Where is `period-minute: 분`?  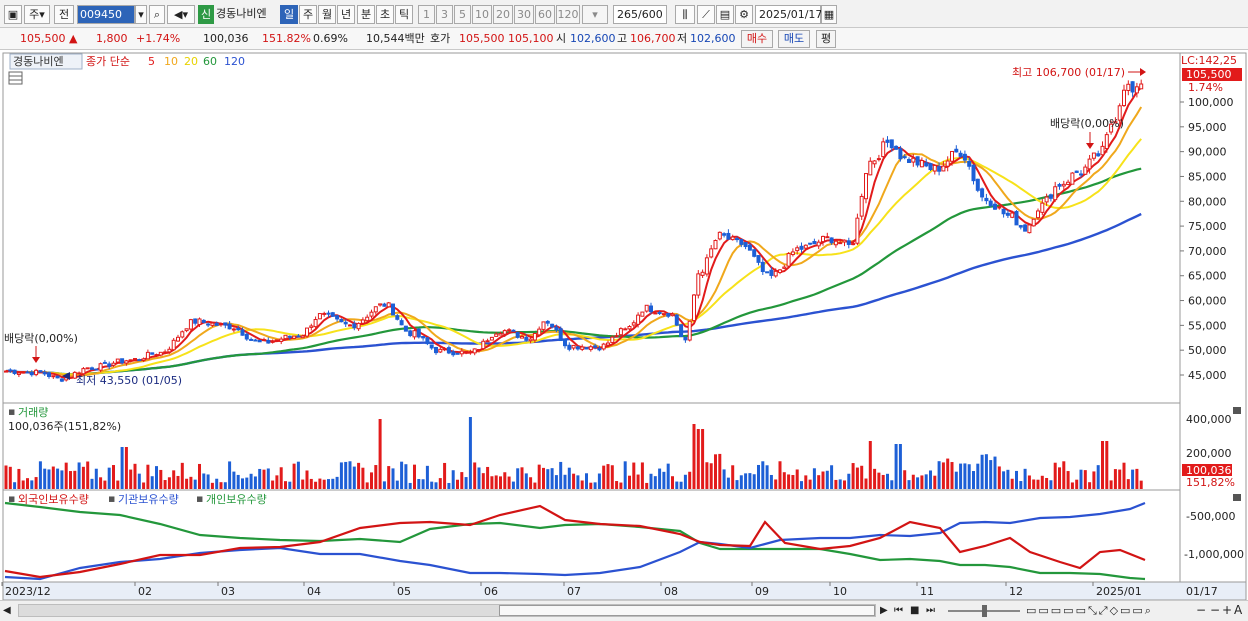
period-minute: 분 is located at coordinates (366, 14).